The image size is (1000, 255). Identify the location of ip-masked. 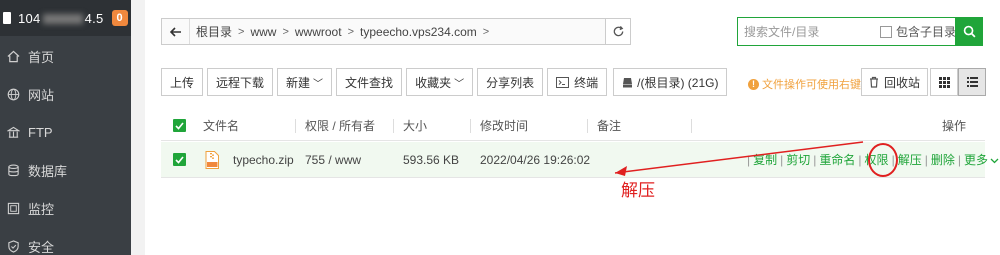
(62, 19).